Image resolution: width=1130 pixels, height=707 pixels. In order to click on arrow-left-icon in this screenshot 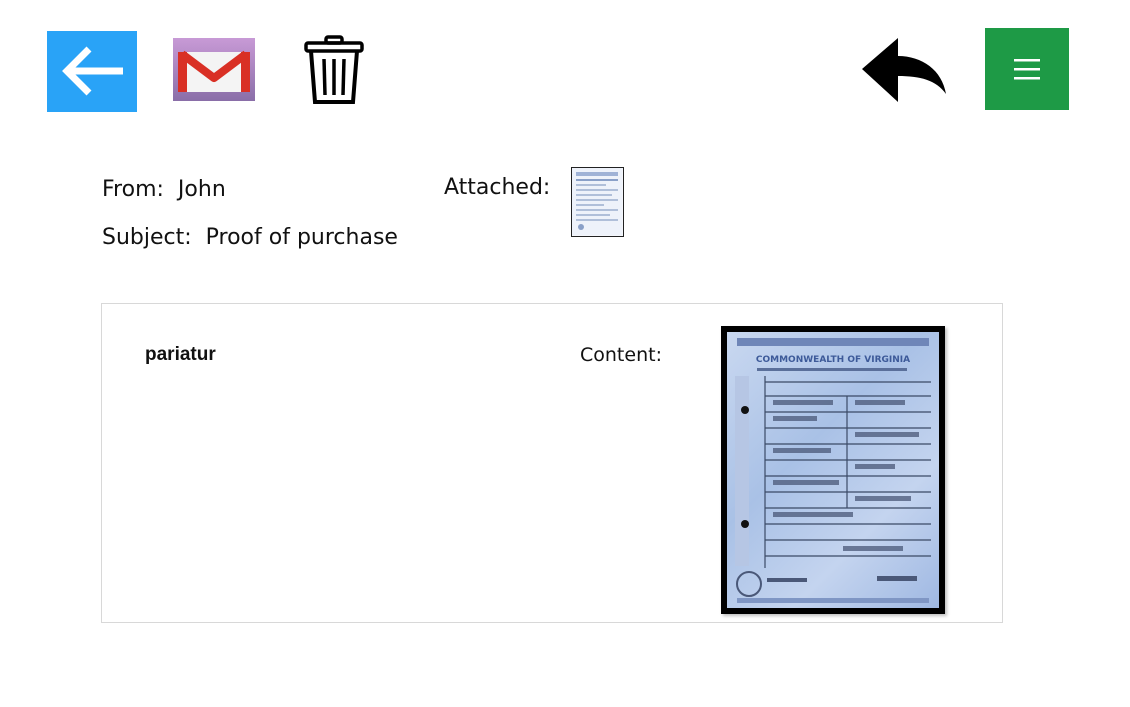, I will do `click(92, 71)`.